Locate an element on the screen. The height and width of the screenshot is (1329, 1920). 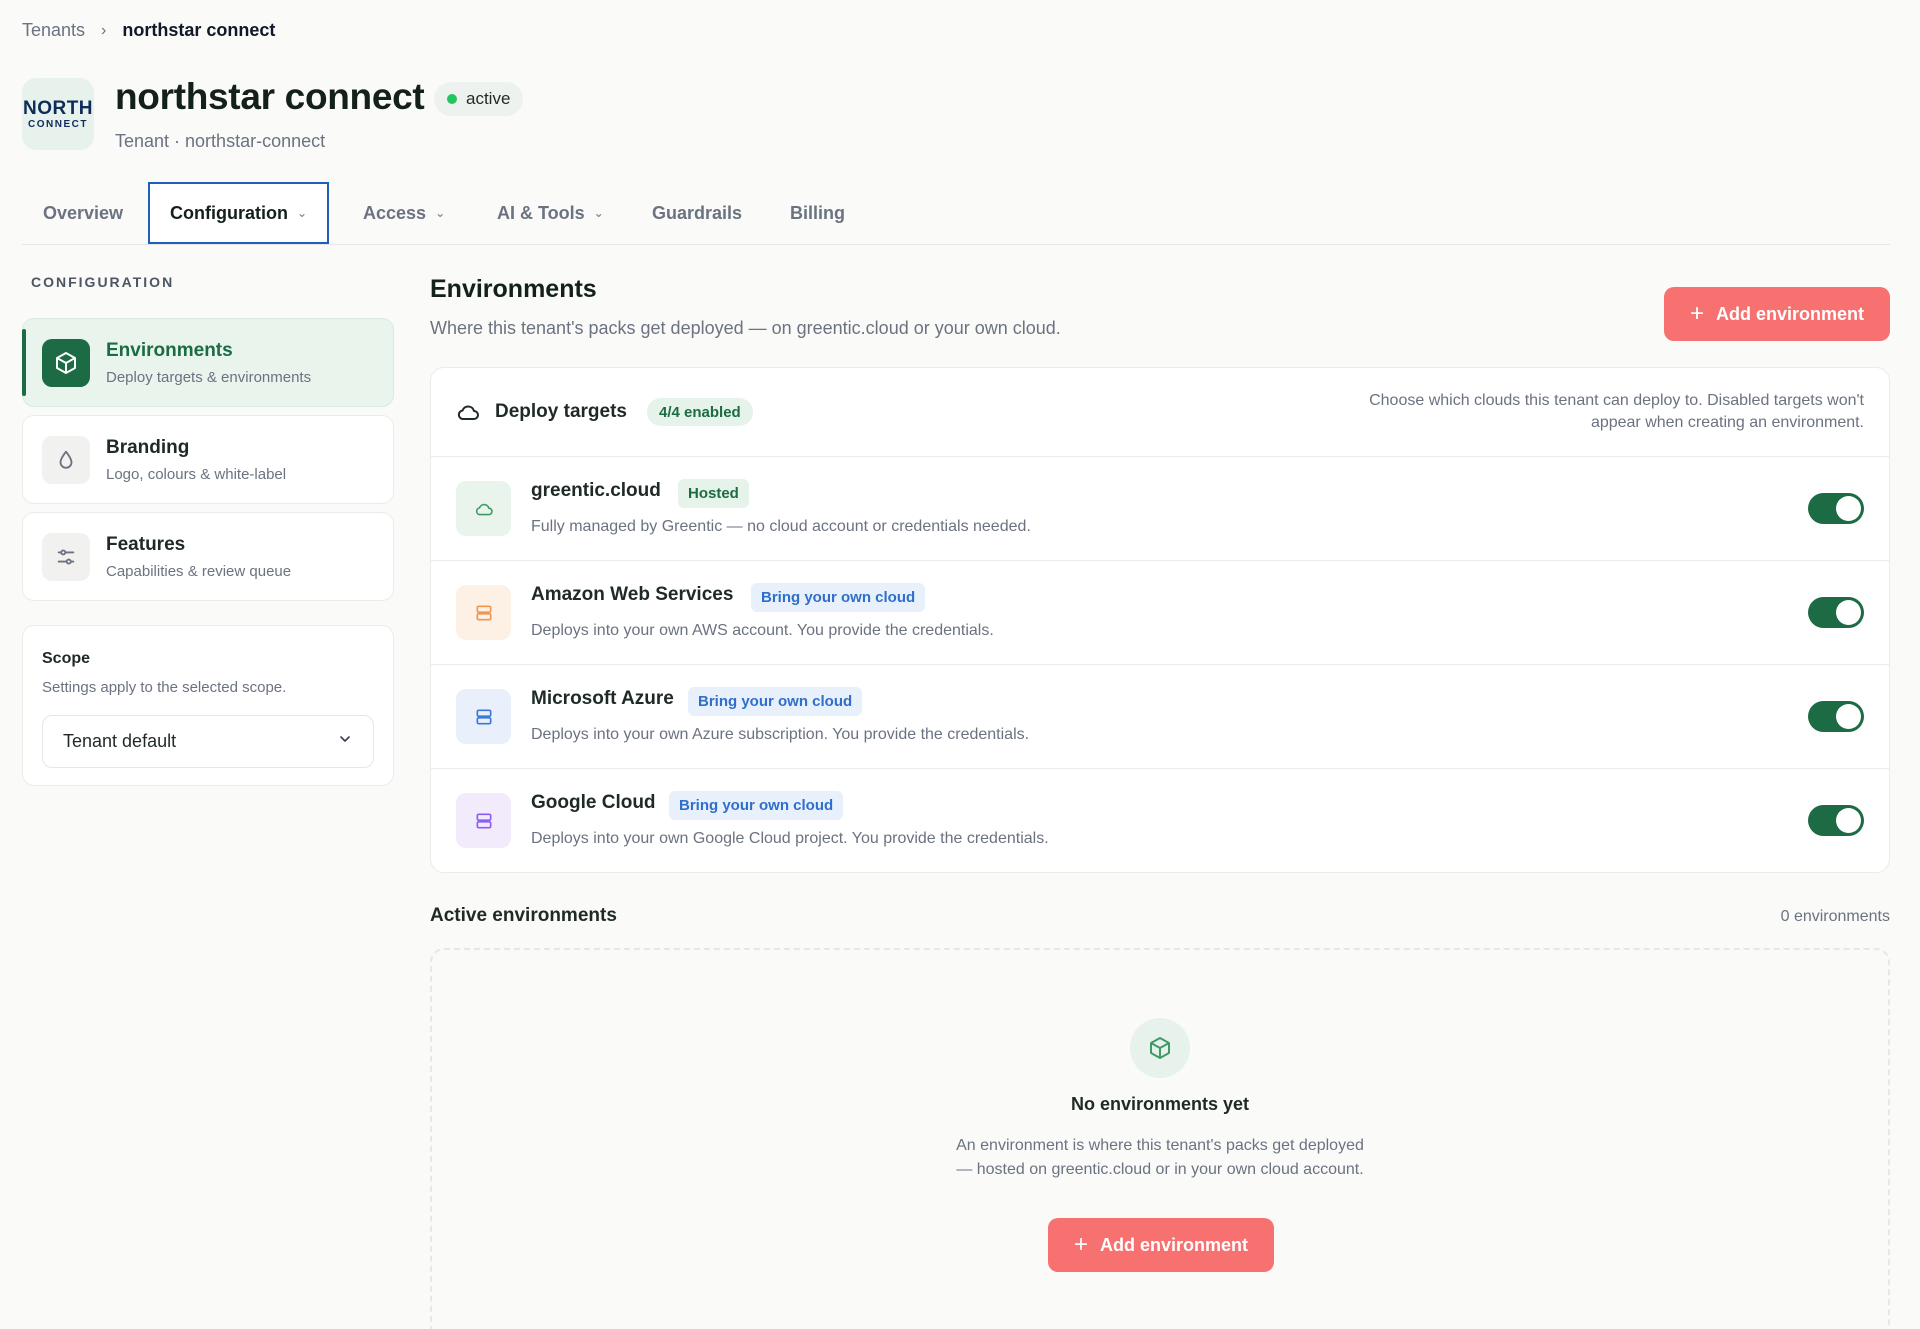
active-environments-title: Active environments is located at coordinates (523, 915).